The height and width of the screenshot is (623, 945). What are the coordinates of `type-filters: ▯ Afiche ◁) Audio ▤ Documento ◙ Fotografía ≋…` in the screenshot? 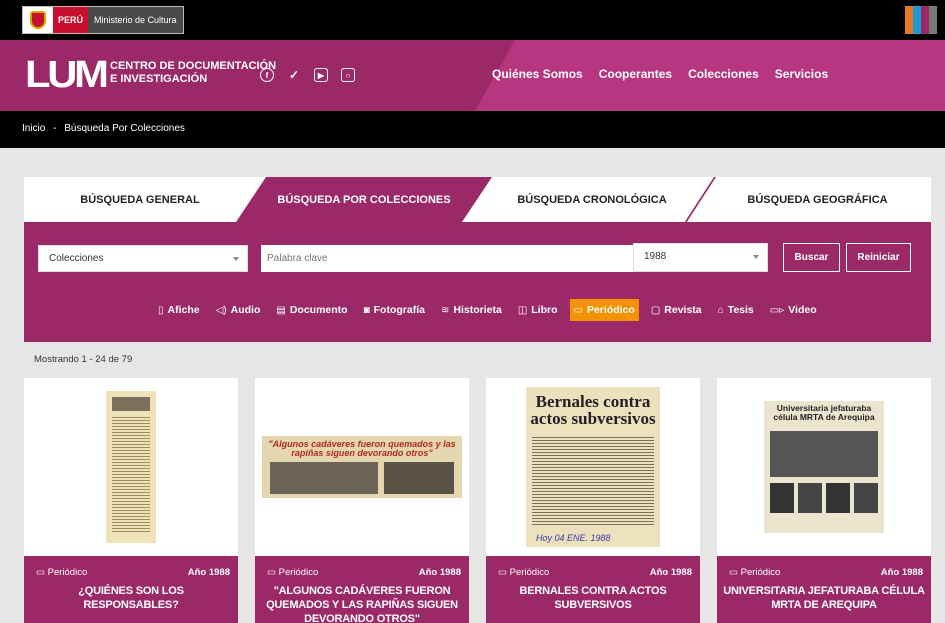 It's located at (491, 310).